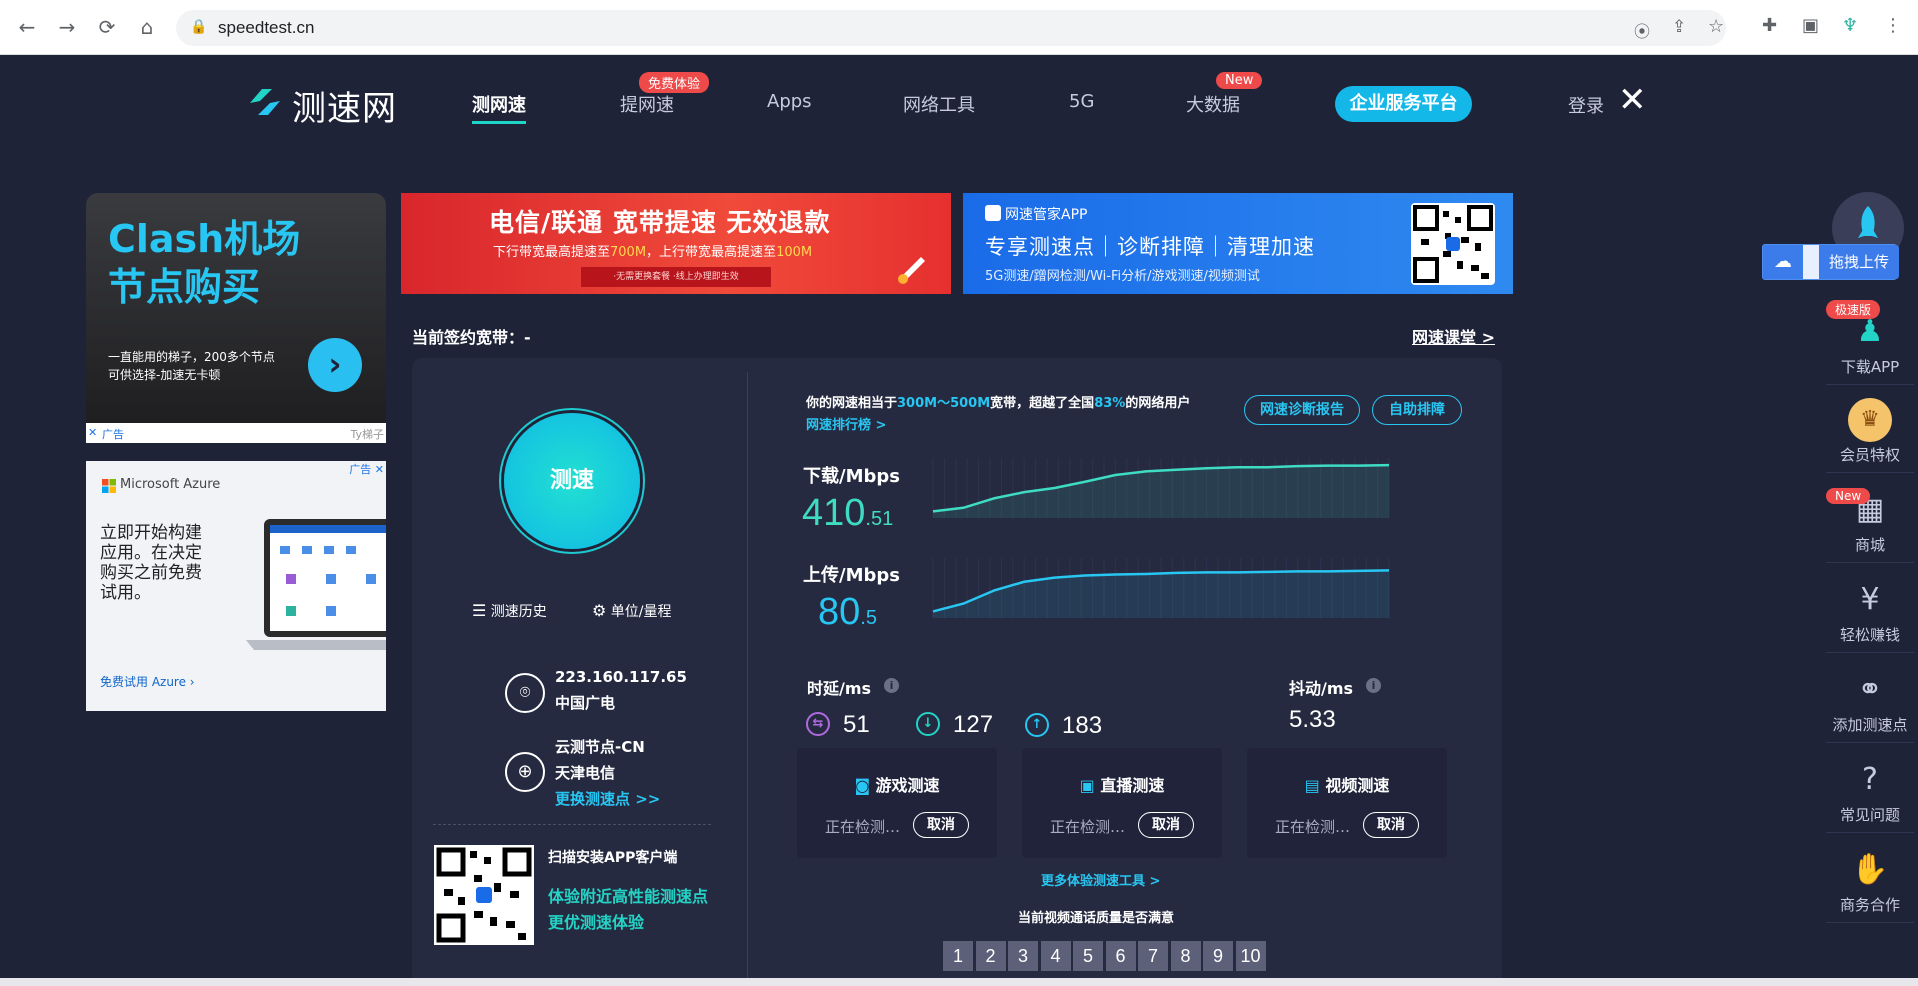  Describe the element at coordinates (479, 610) in the screenshot. I see `history-icon: ☰` at that location.